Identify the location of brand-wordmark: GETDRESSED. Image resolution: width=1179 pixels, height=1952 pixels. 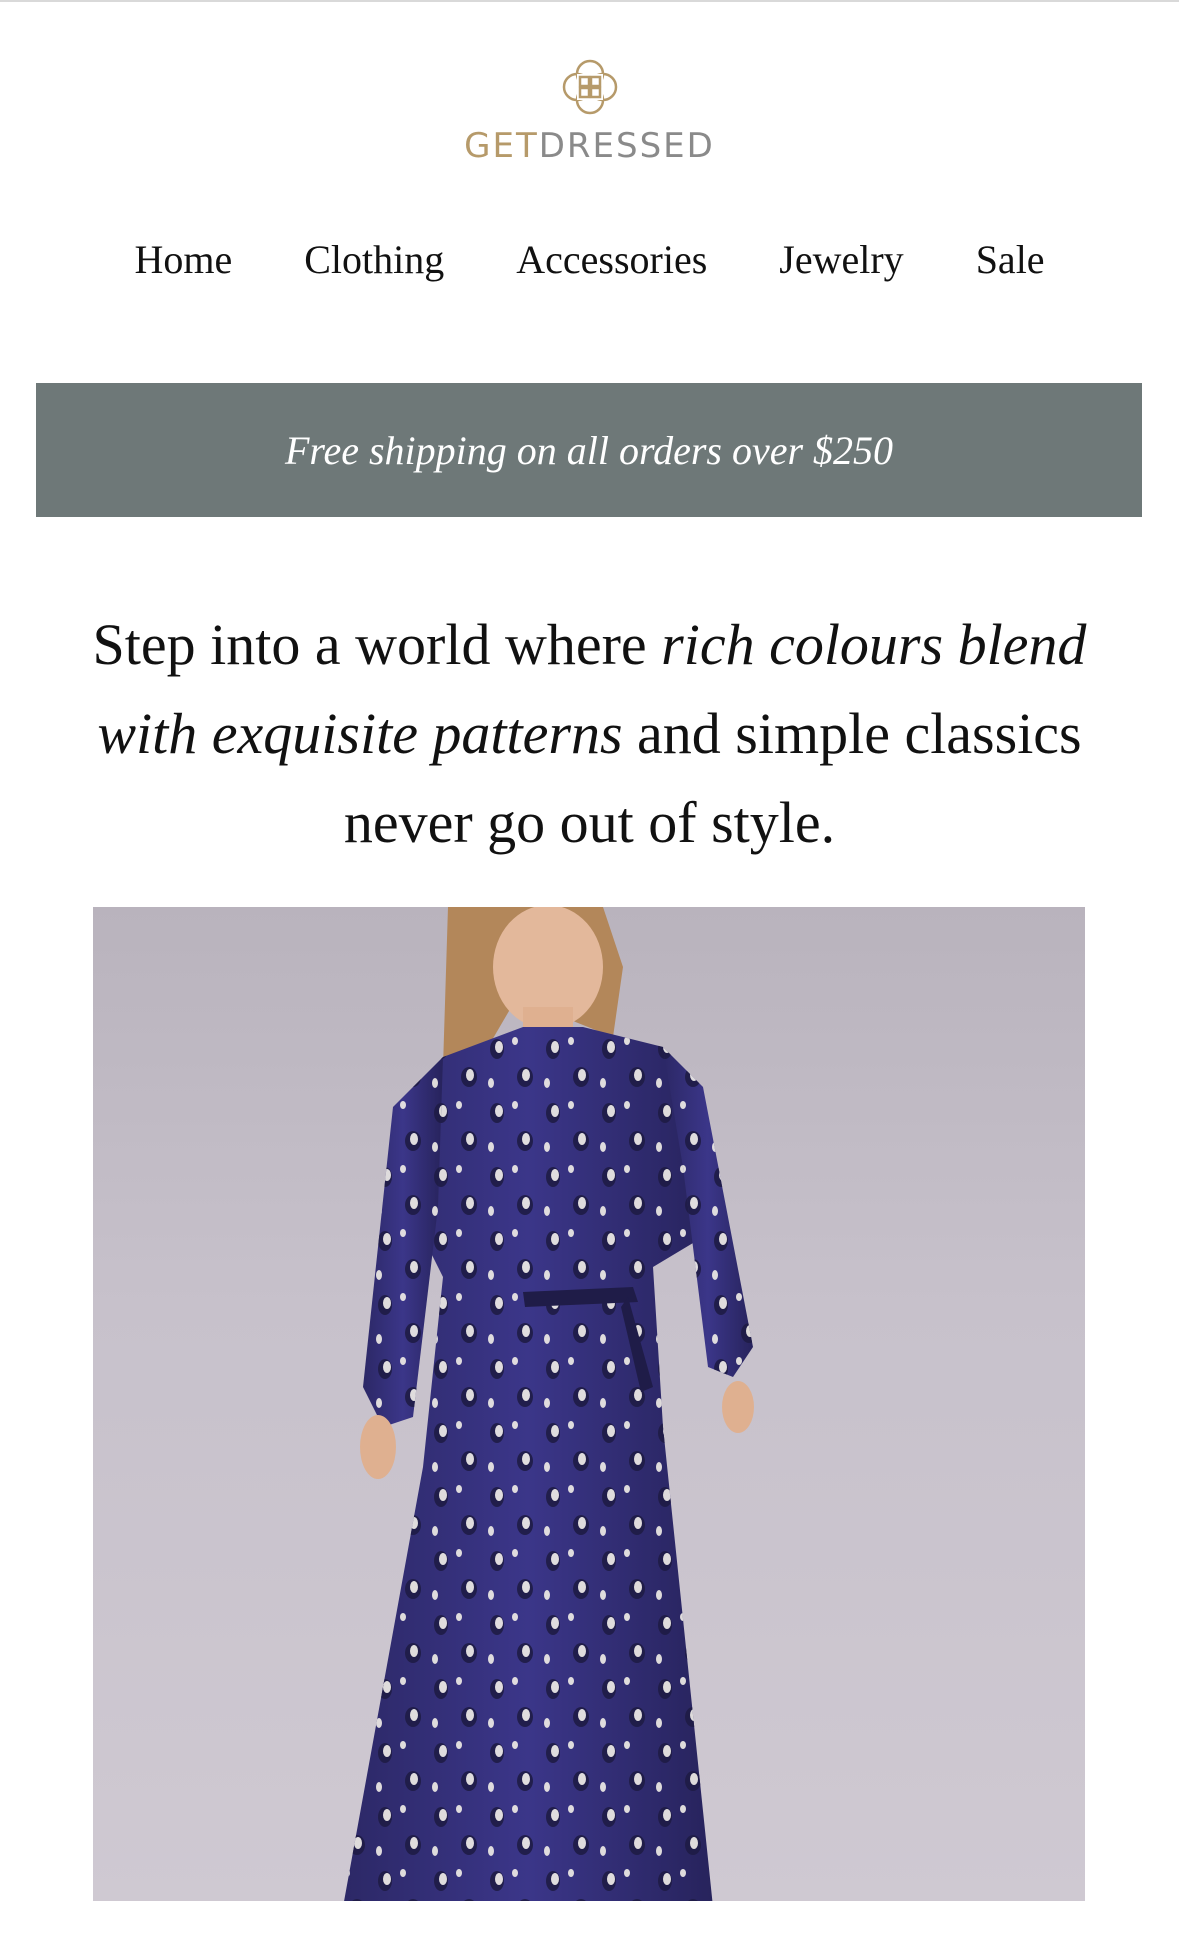
(589, 146).